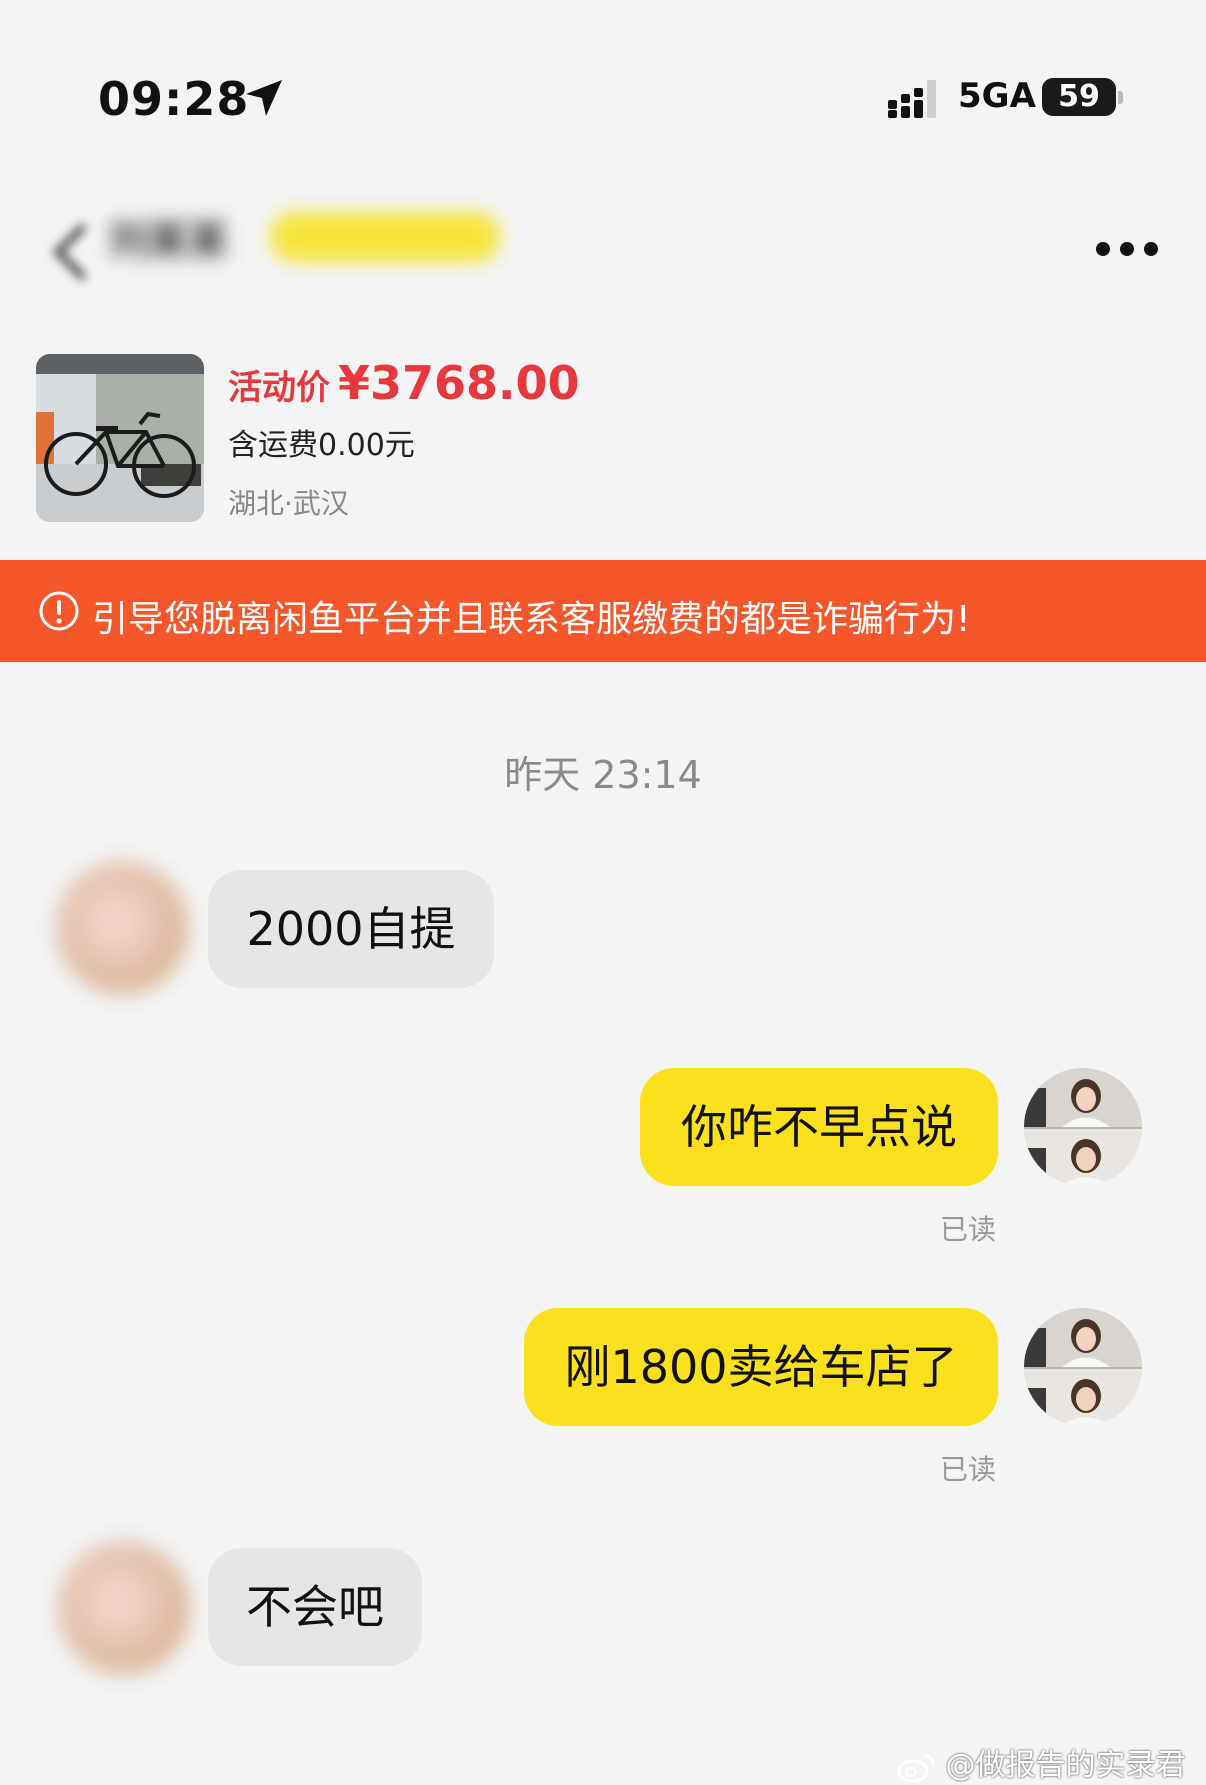 Image resolution: width=1206 pixels, height=1785 pixels. What do you see at coordinates (1065, 1765) in the screenshot?
I see `watermark-text: @做报告的实录君` at bounding box center [1065, 1765].